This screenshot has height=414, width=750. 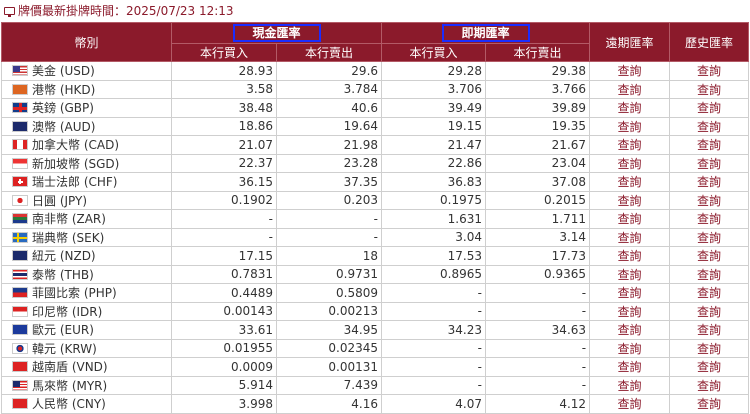 I want to click on ca-flag-icon, so click(x=20, y=145).